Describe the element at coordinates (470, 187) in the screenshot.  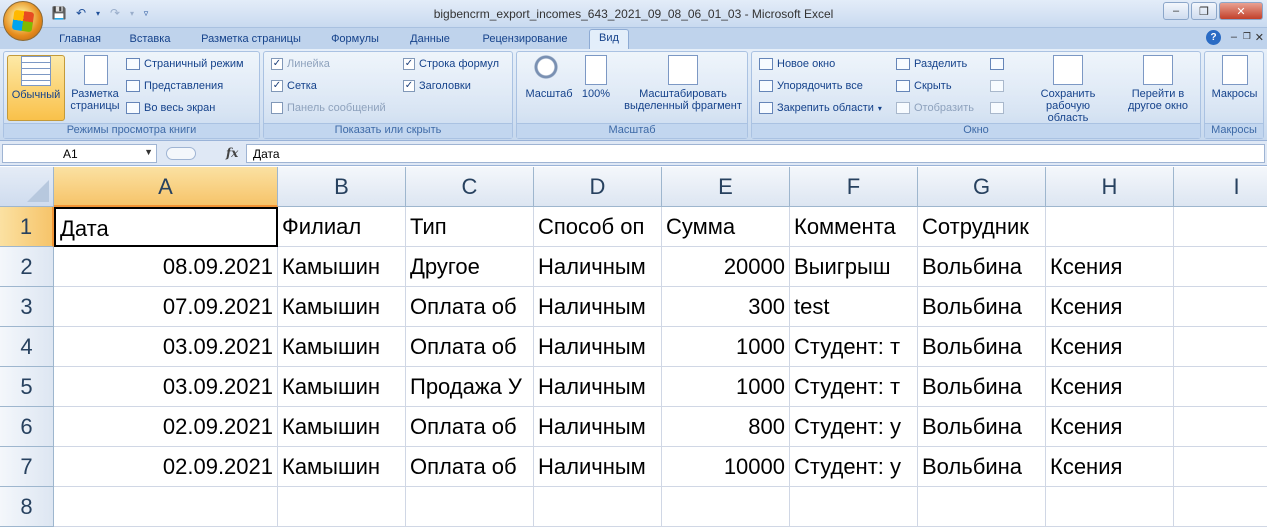
I see `column-header-c: C` at that location.